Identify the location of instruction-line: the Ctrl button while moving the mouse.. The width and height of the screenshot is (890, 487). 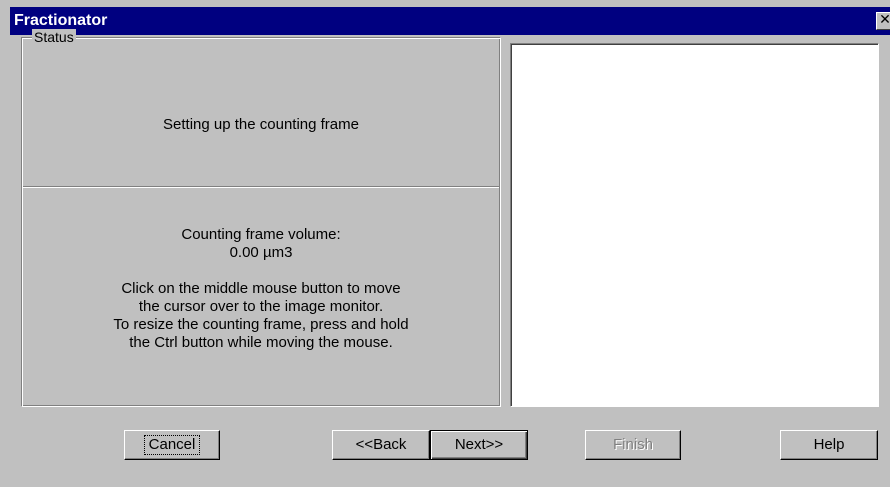
(261, 342).